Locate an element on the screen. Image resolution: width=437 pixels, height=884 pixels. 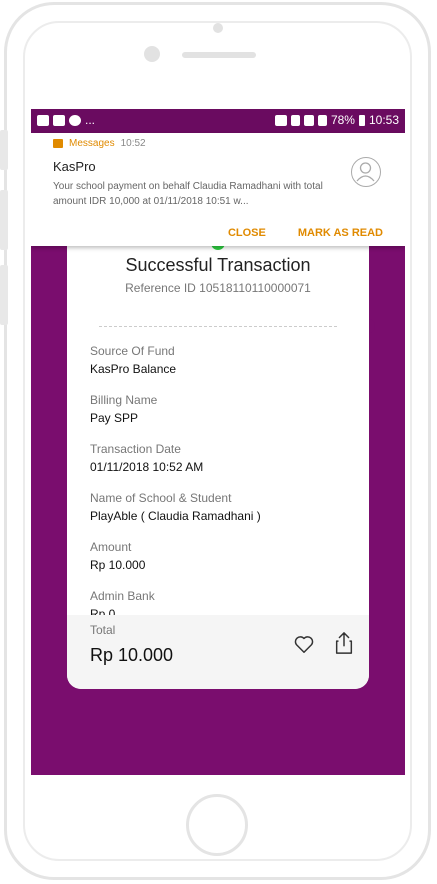
field-label: Billing Name is located at coordinates (124, 400).